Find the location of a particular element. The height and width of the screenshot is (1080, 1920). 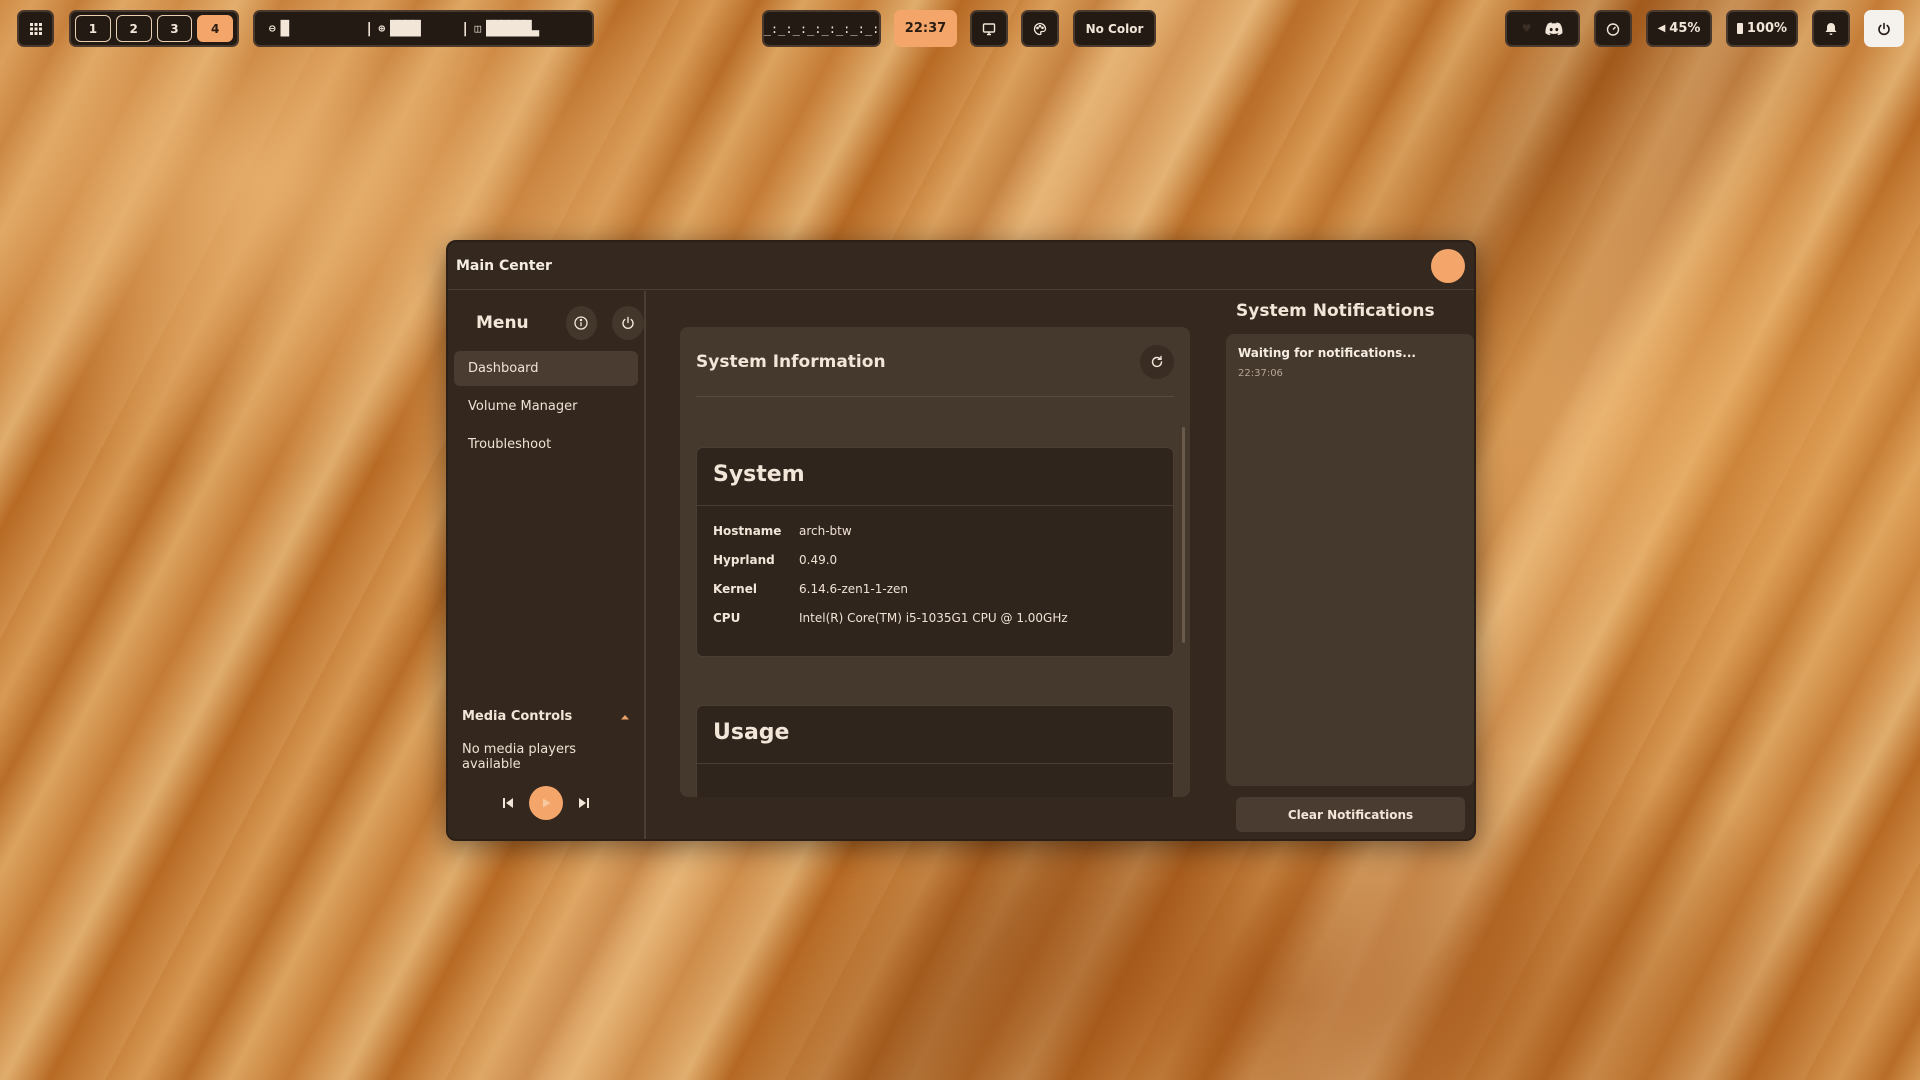

speaker-icon: ◀ is located at coordinates (1661, 28).